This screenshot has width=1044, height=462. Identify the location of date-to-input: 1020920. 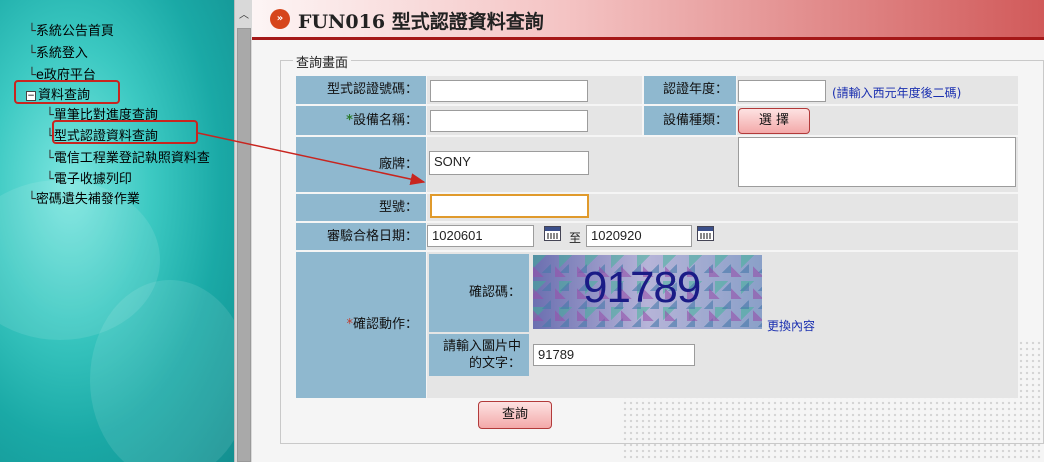
(639, 236).